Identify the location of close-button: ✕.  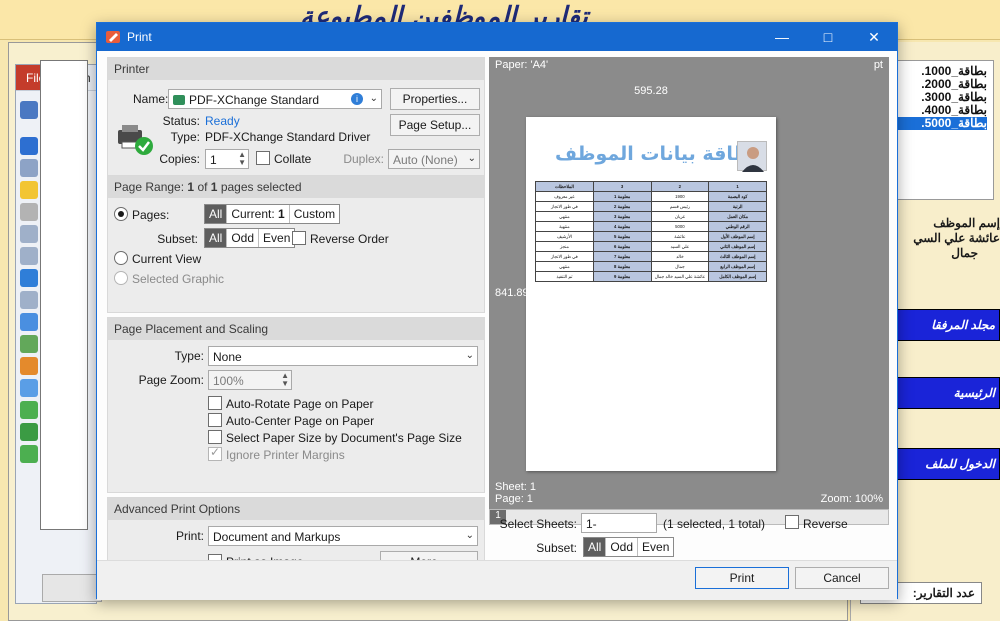
(874, 37).